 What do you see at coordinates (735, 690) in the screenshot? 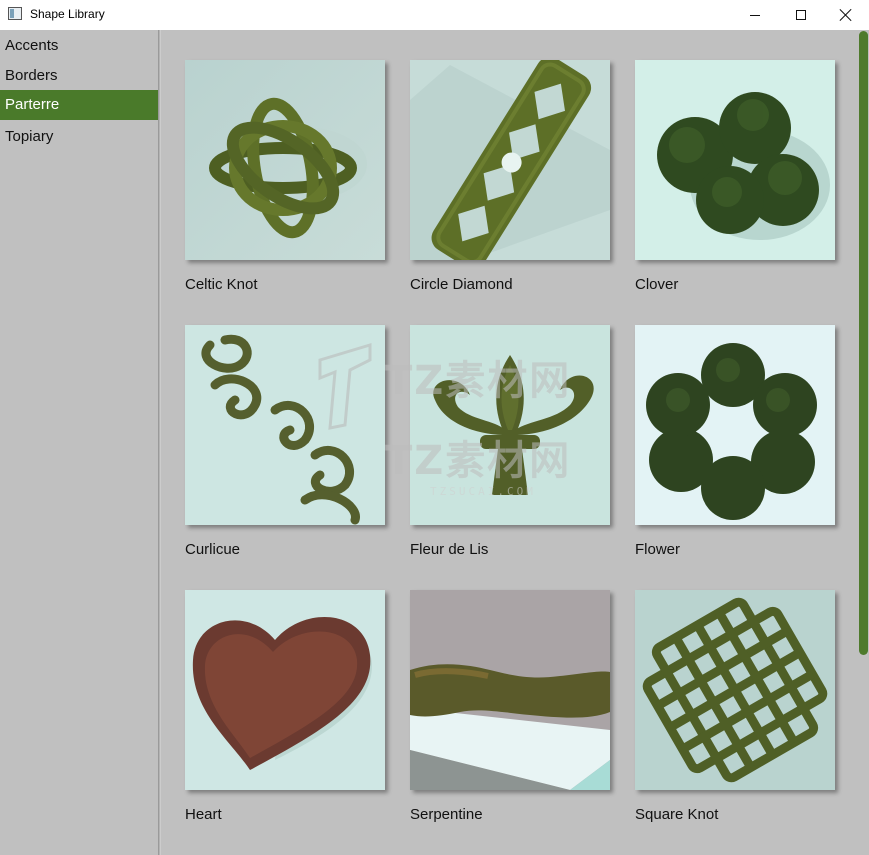
I see `square-knot-thumbnail` at bounding box center [735, 690].